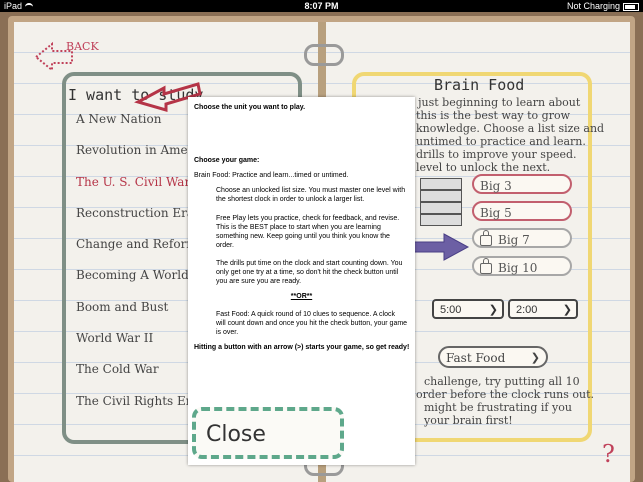 The height and width of the screenshot is (482, 643). Describe the element at coordinates (133, 182) in the screenshot. I see `unit-item-selected: The U. S. Civil War` at that location.